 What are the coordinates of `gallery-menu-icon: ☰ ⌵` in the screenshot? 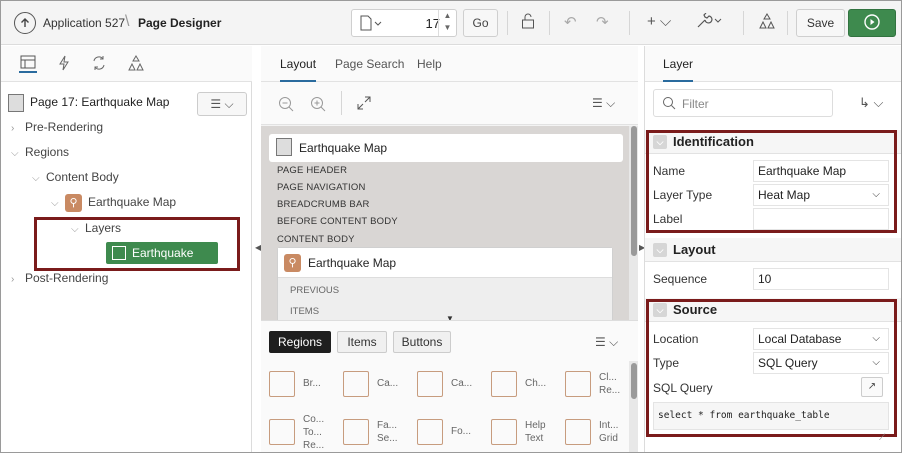 It's located at (606, 342).